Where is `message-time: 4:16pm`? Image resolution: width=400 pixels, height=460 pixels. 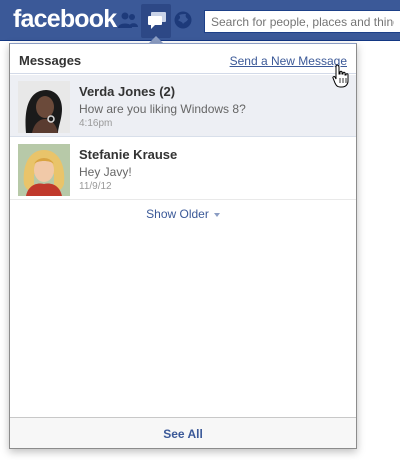 message-time: 4:16pm is located at coordinates (96, 123).